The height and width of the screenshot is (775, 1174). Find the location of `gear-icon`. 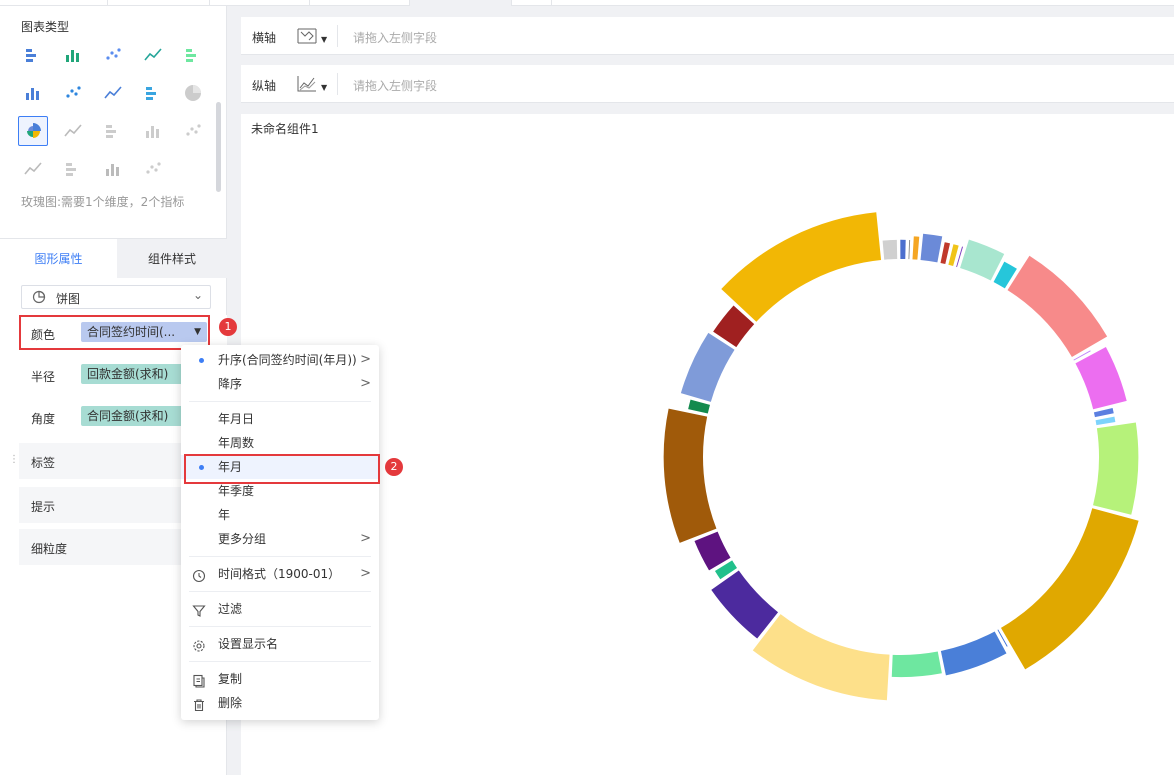

gear-icon is located at coordinates (199, 644).